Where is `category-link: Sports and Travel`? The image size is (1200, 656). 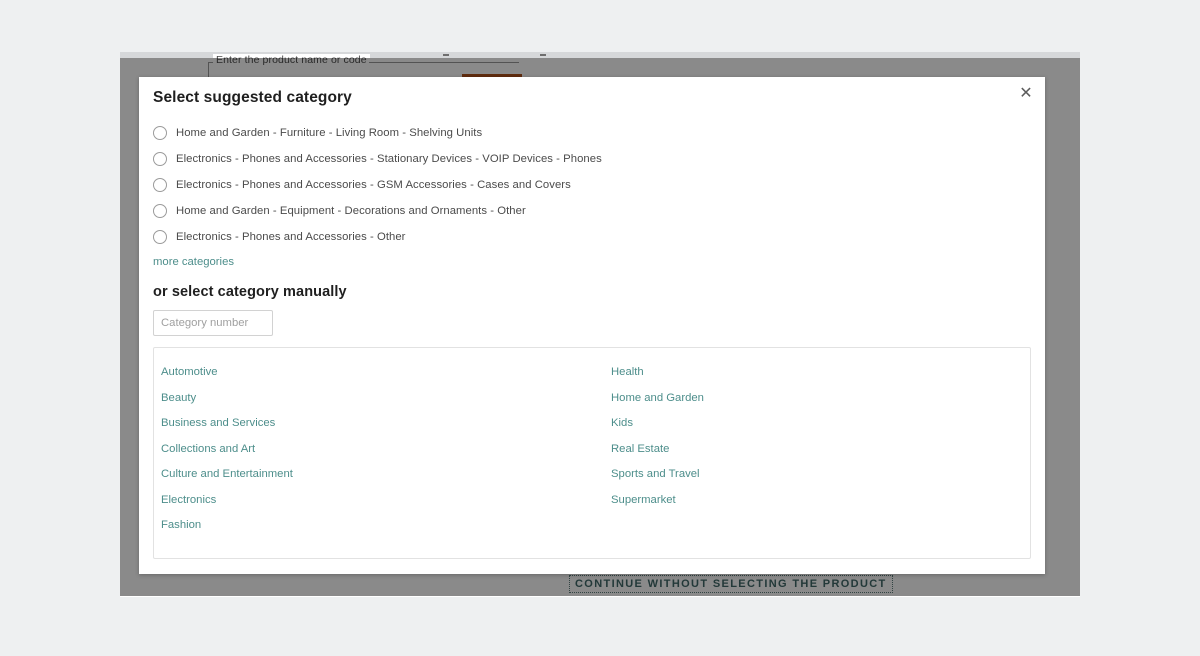
category-link: Sports and Travel is located at coordinates (820, 475).